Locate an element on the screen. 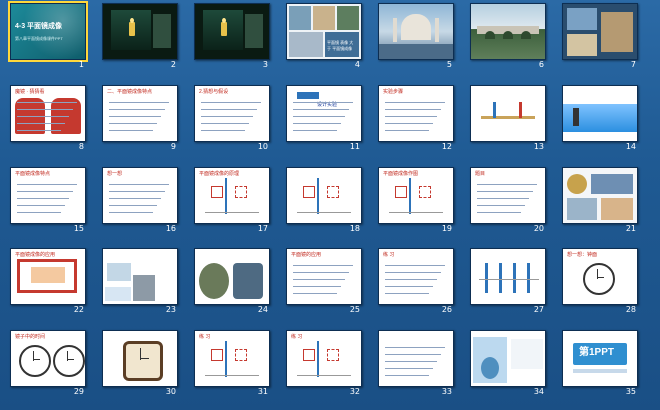 The height and width of the screenshot is (410, 660). slide-number: 33 is located at coordinates (446, 391).